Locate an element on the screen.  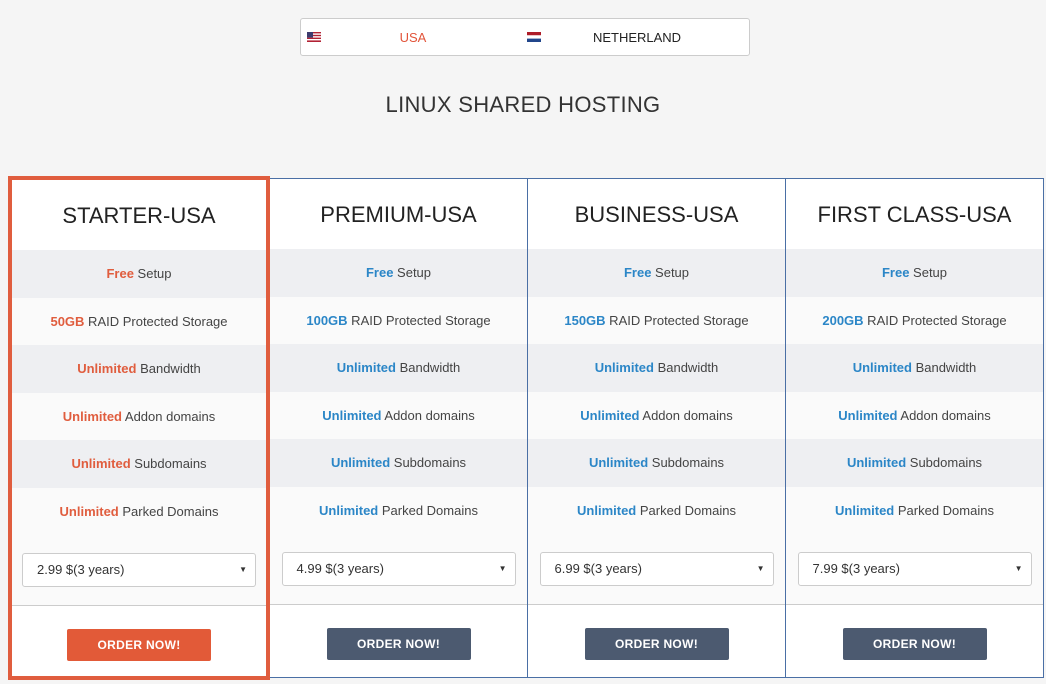
feature-storage: 150GB RAID Protected Storage is located at coordinates (656, 320).